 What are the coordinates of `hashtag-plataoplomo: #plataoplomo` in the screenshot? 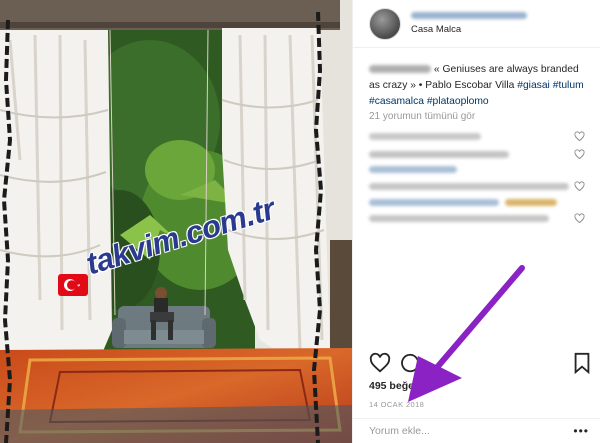 It's located at (458, 101).